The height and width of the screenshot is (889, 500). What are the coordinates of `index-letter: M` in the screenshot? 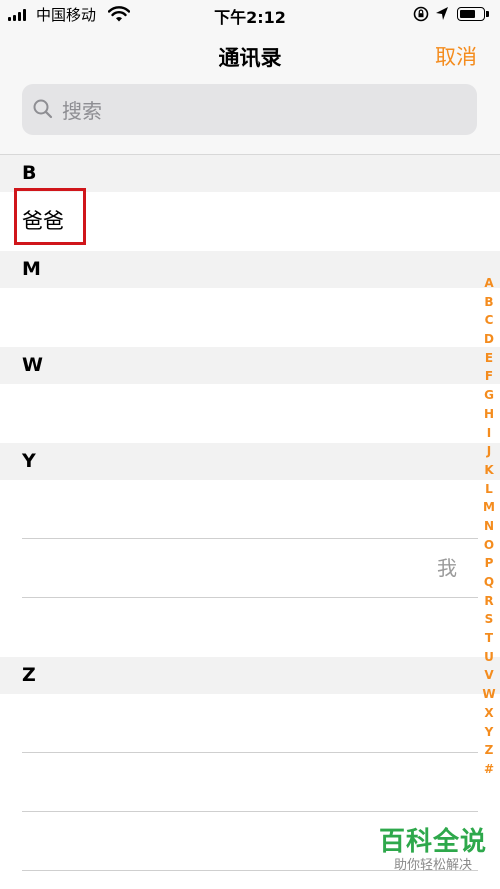 It's located at (489, 507).